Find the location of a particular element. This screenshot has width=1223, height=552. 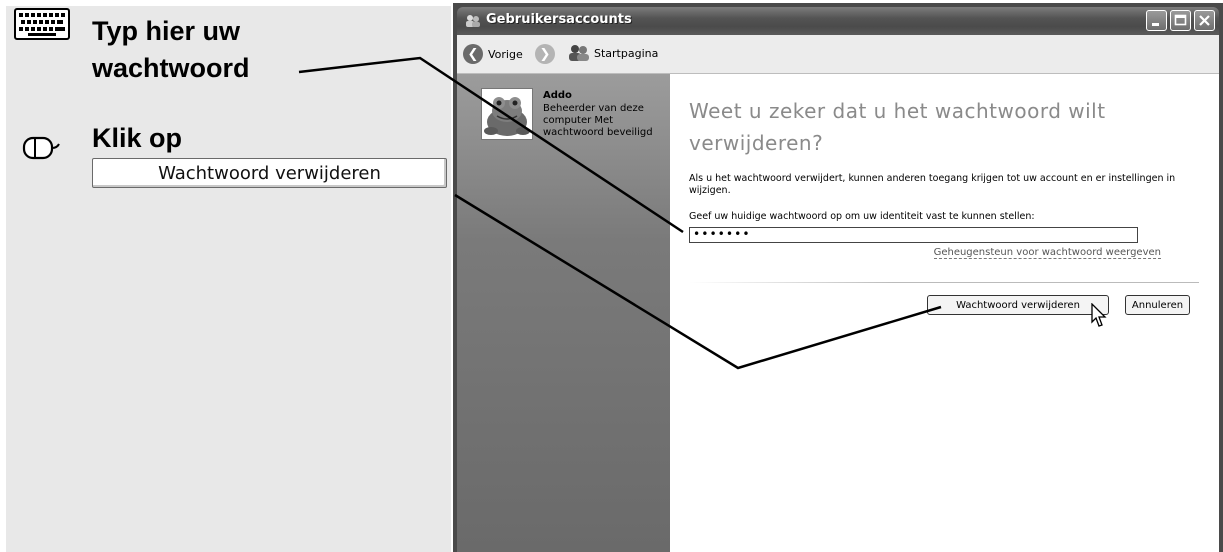

user-name: Addo is located at coordinates (557, 95).